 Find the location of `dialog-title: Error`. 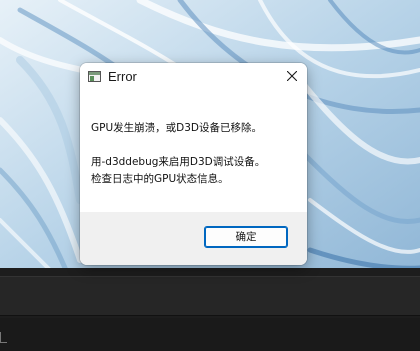

dialog-title: Error is located at coordinates (122, 76).